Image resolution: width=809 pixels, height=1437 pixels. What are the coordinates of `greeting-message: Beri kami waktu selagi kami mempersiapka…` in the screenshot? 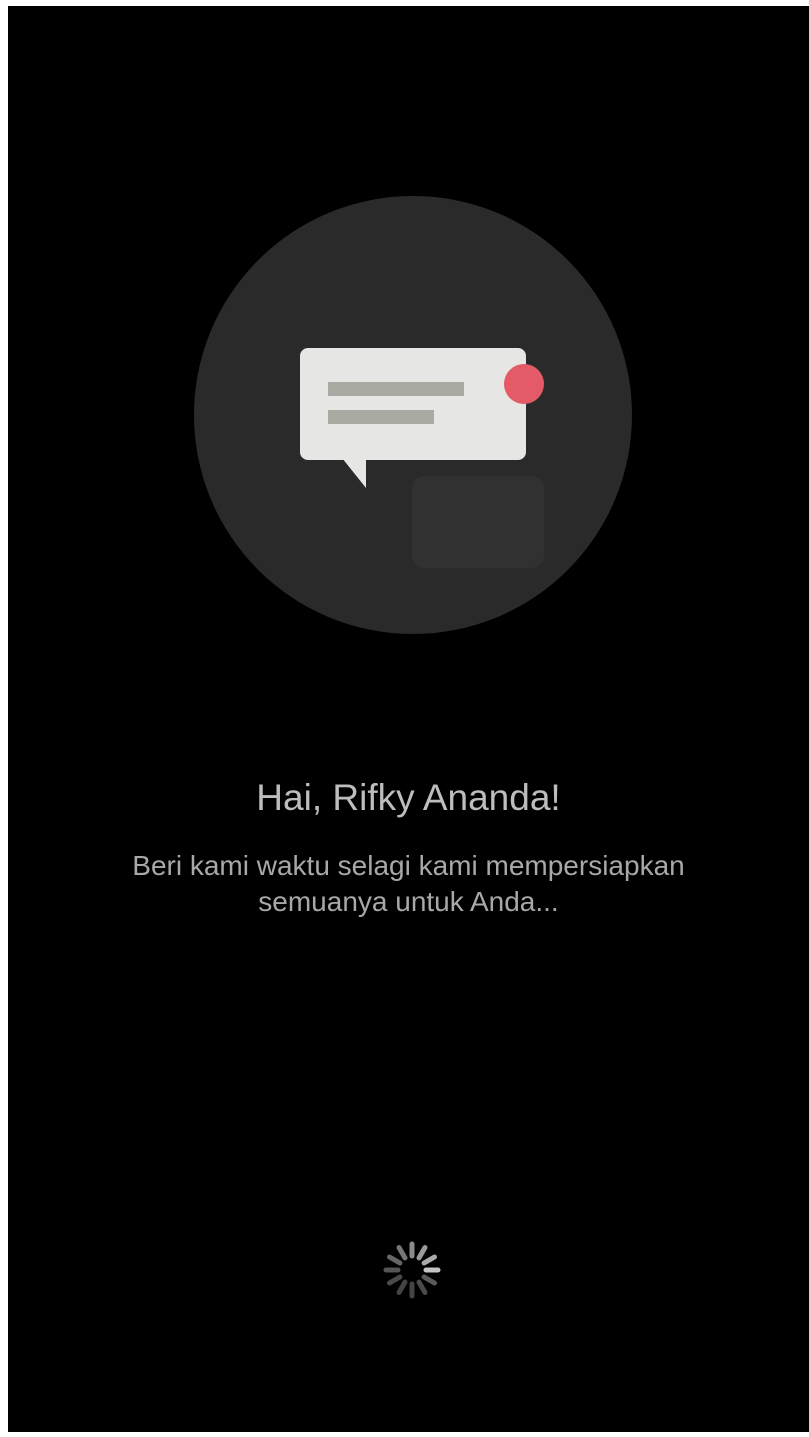 It's located at (408, 883).